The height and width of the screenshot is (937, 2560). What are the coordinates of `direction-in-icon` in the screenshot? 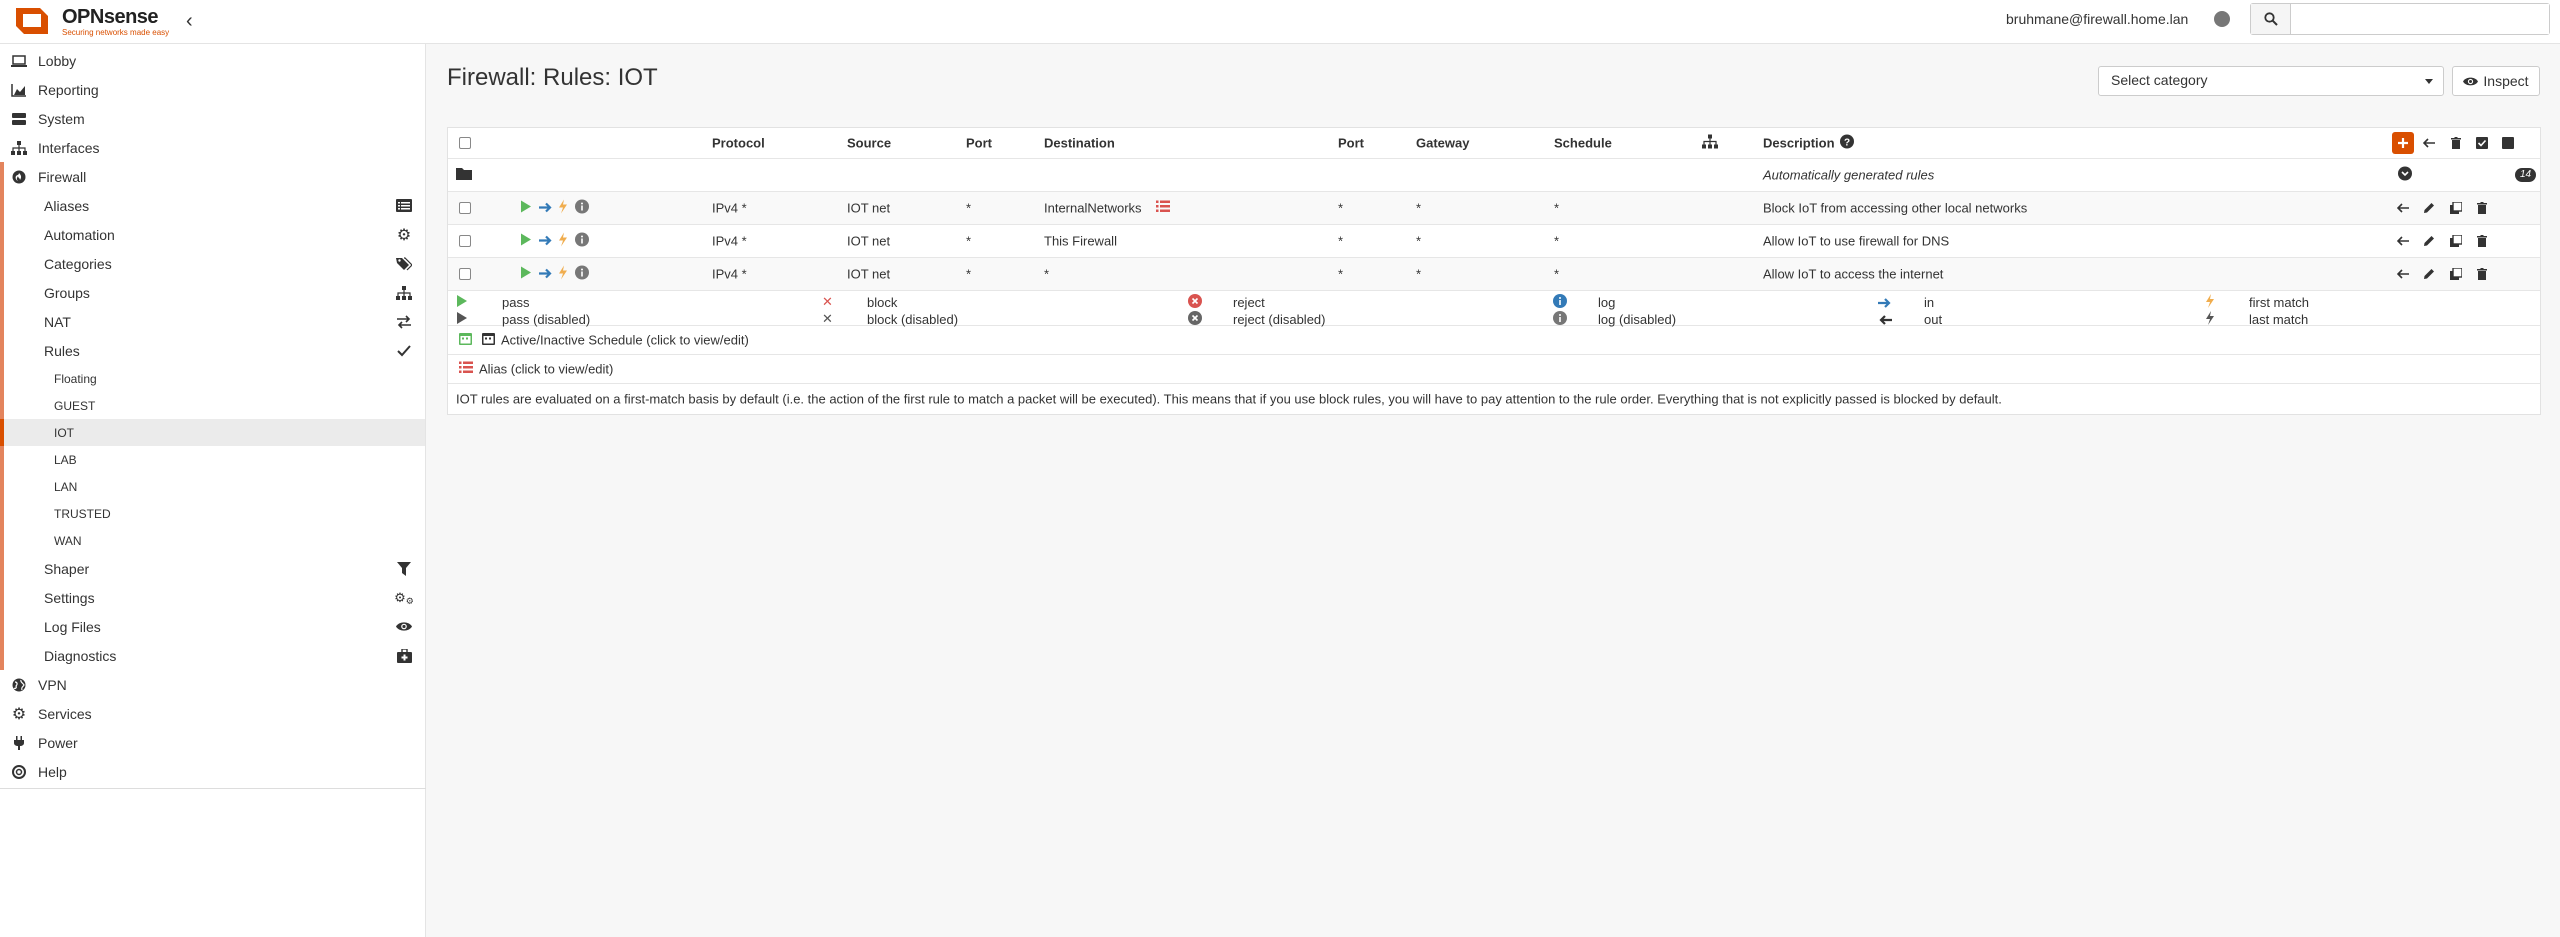 It's located at (546, 241).